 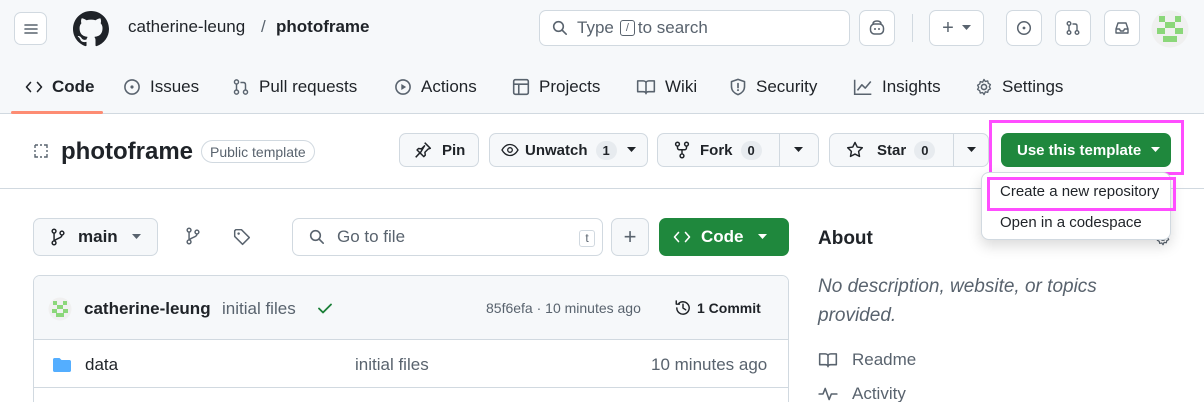 What do you see at coordinates (956, 28) in the screenshot?
I see `create-new-button: +` at bounding box center [956, 28].